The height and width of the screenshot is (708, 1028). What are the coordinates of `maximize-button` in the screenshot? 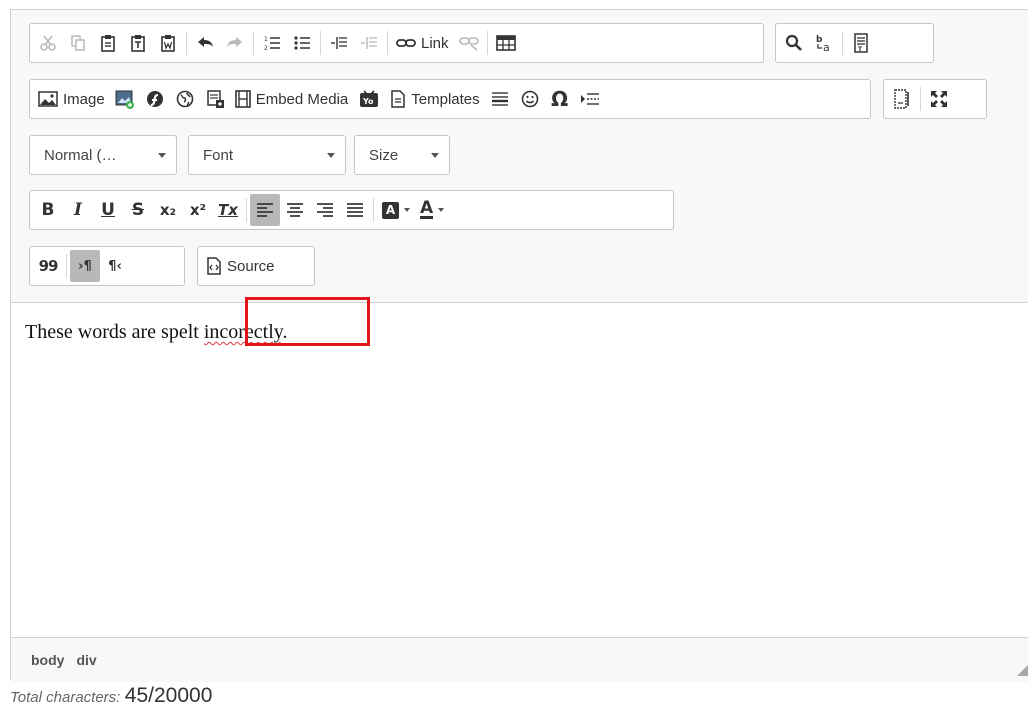 It's located at (939, 99).